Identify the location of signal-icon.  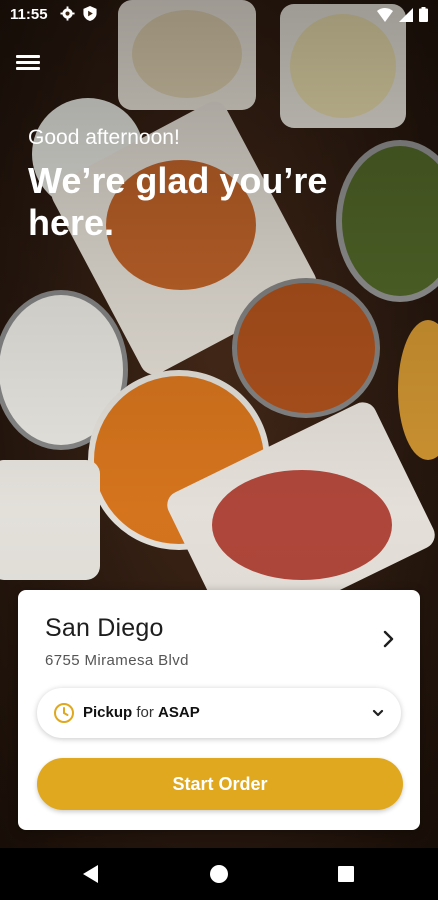
(406, 14).